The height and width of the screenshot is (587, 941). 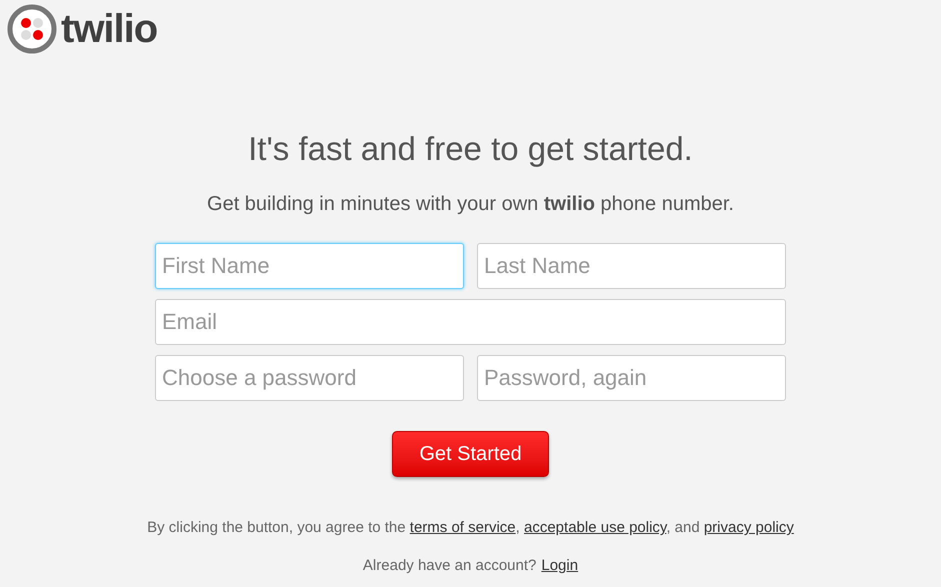 I want to click on logo-icon, so click(x=32, y=29).